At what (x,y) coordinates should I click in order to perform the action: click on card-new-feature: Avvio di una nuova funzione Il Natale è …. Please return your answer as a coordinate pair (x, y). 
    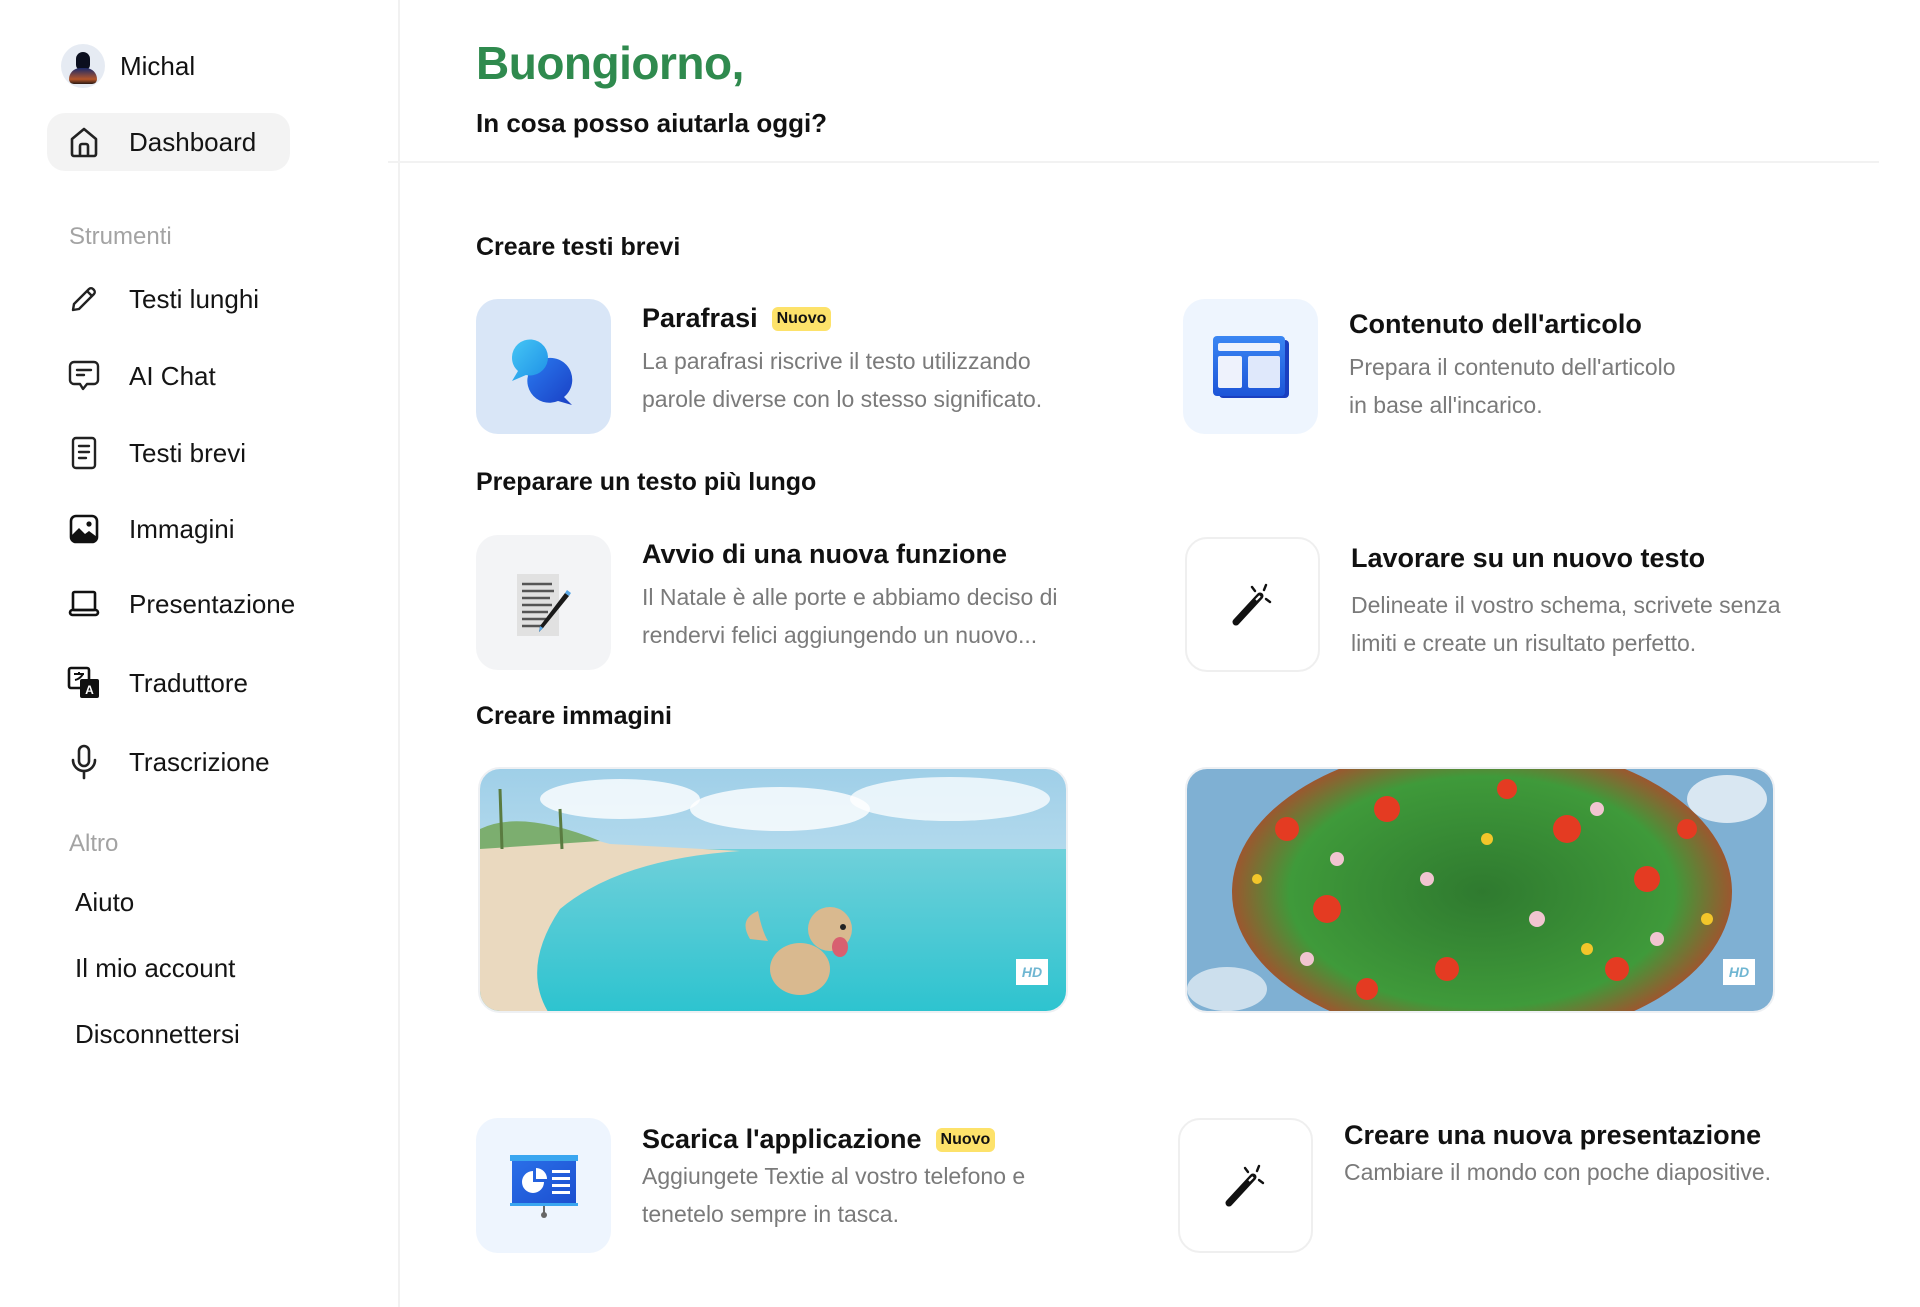
    Looking at the image, I should click on (767, 602).